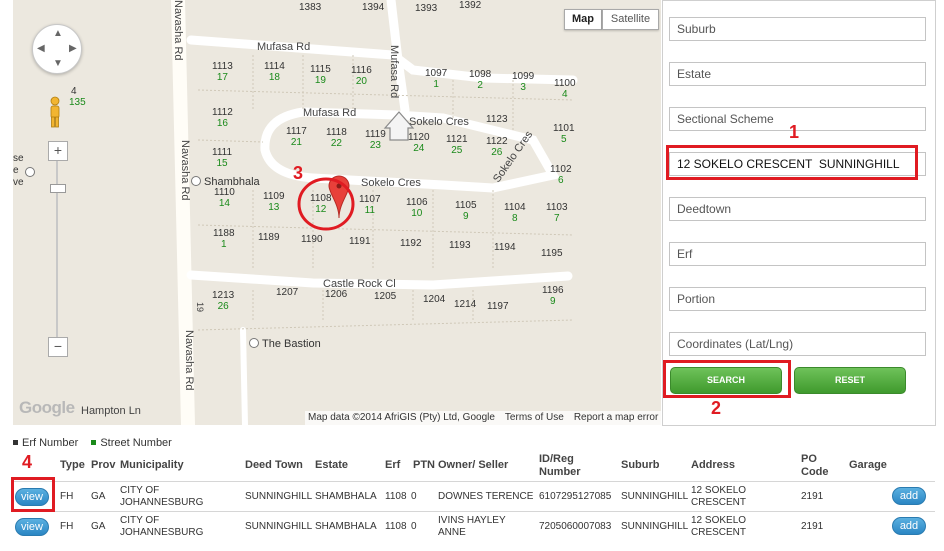 The width and height of the screenshot is (944, 551). What do you see at coordinates (419, 143) in the screenshot?
I see `plot-label: 1120 24` at bounding box center [419, 143].